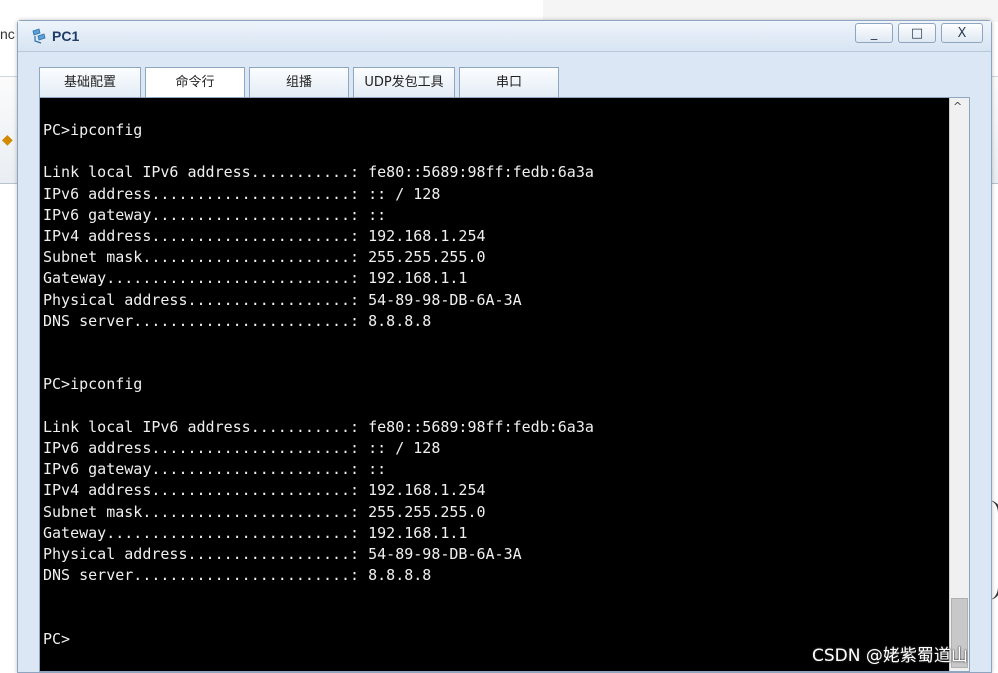  Describe the element at coordinates (7, 34) in the screenshot. I see `background-text: nc` at that location.